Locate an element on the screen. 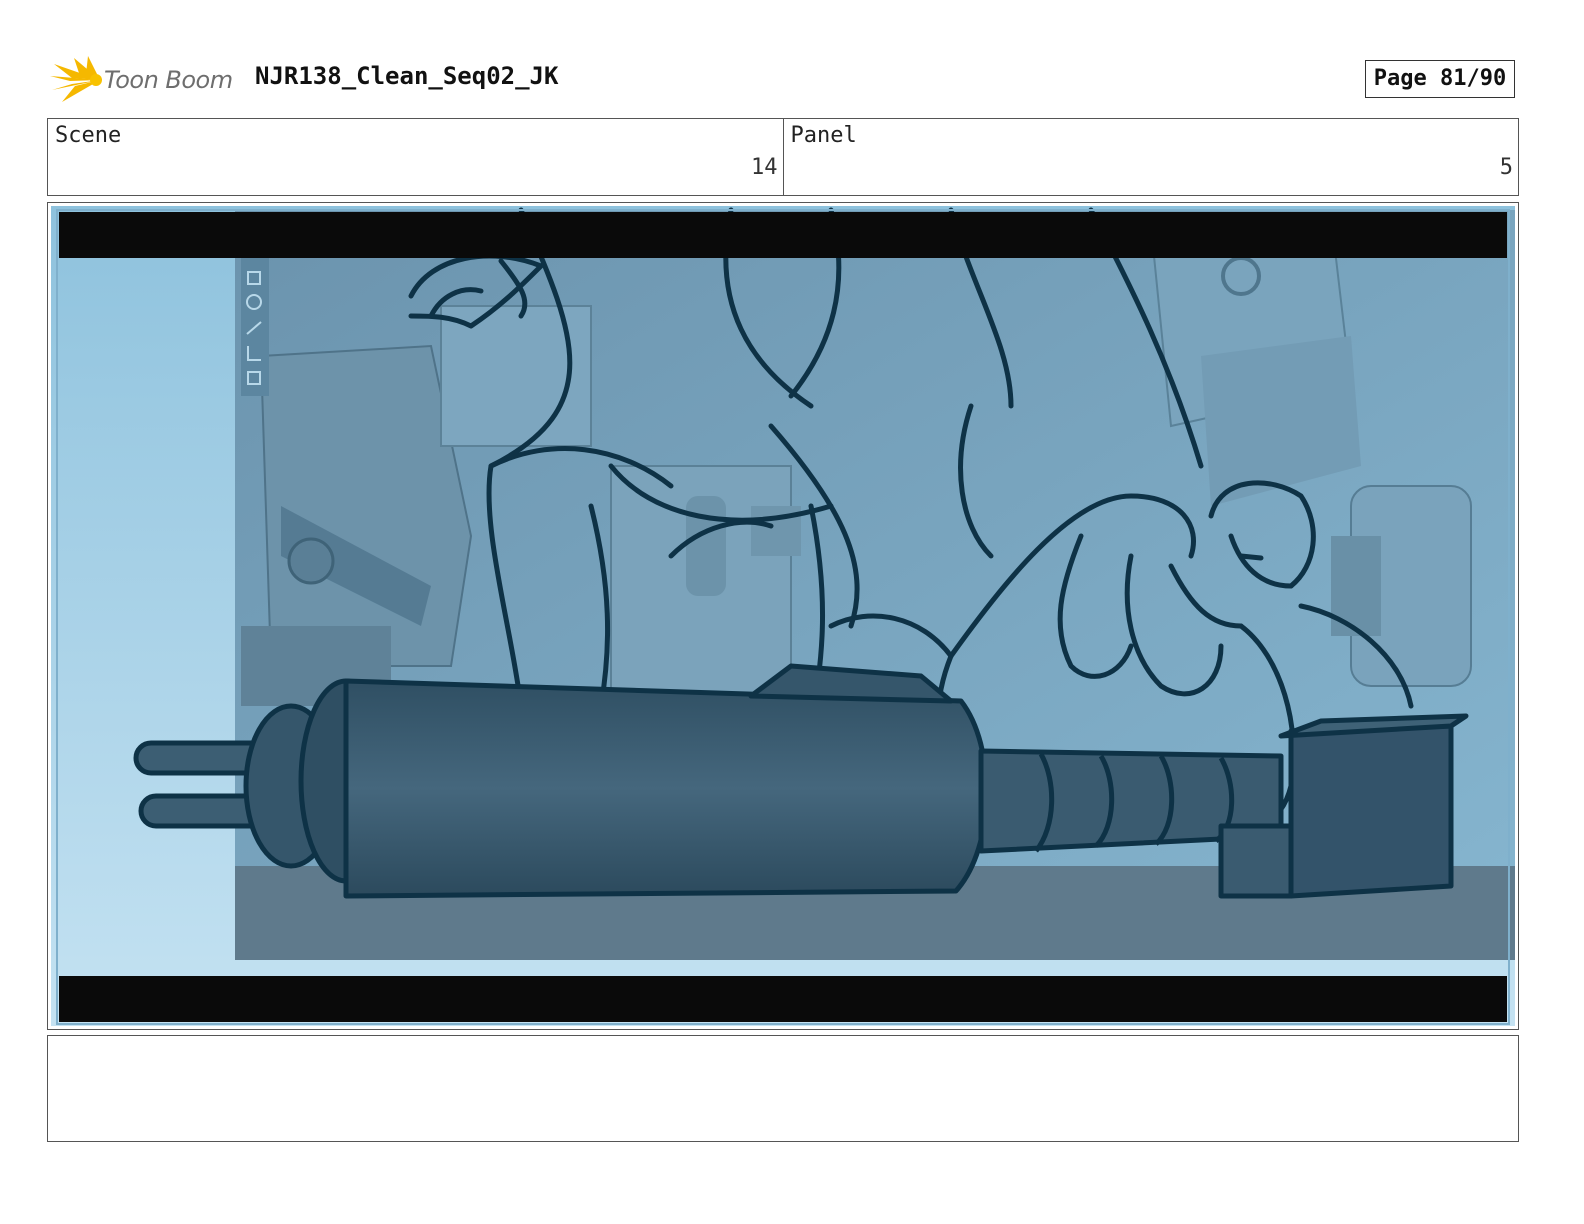  scene-panel-info: Scene 14 Panel 5 is located at coordinates (783, 157).